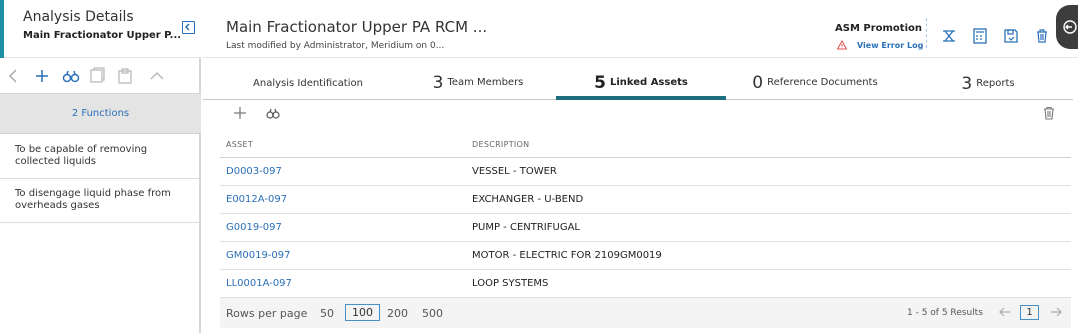  Describe the element at coordinates (822, 82) in the screenshot. I see `tab-label: Reference Documents` at that location.